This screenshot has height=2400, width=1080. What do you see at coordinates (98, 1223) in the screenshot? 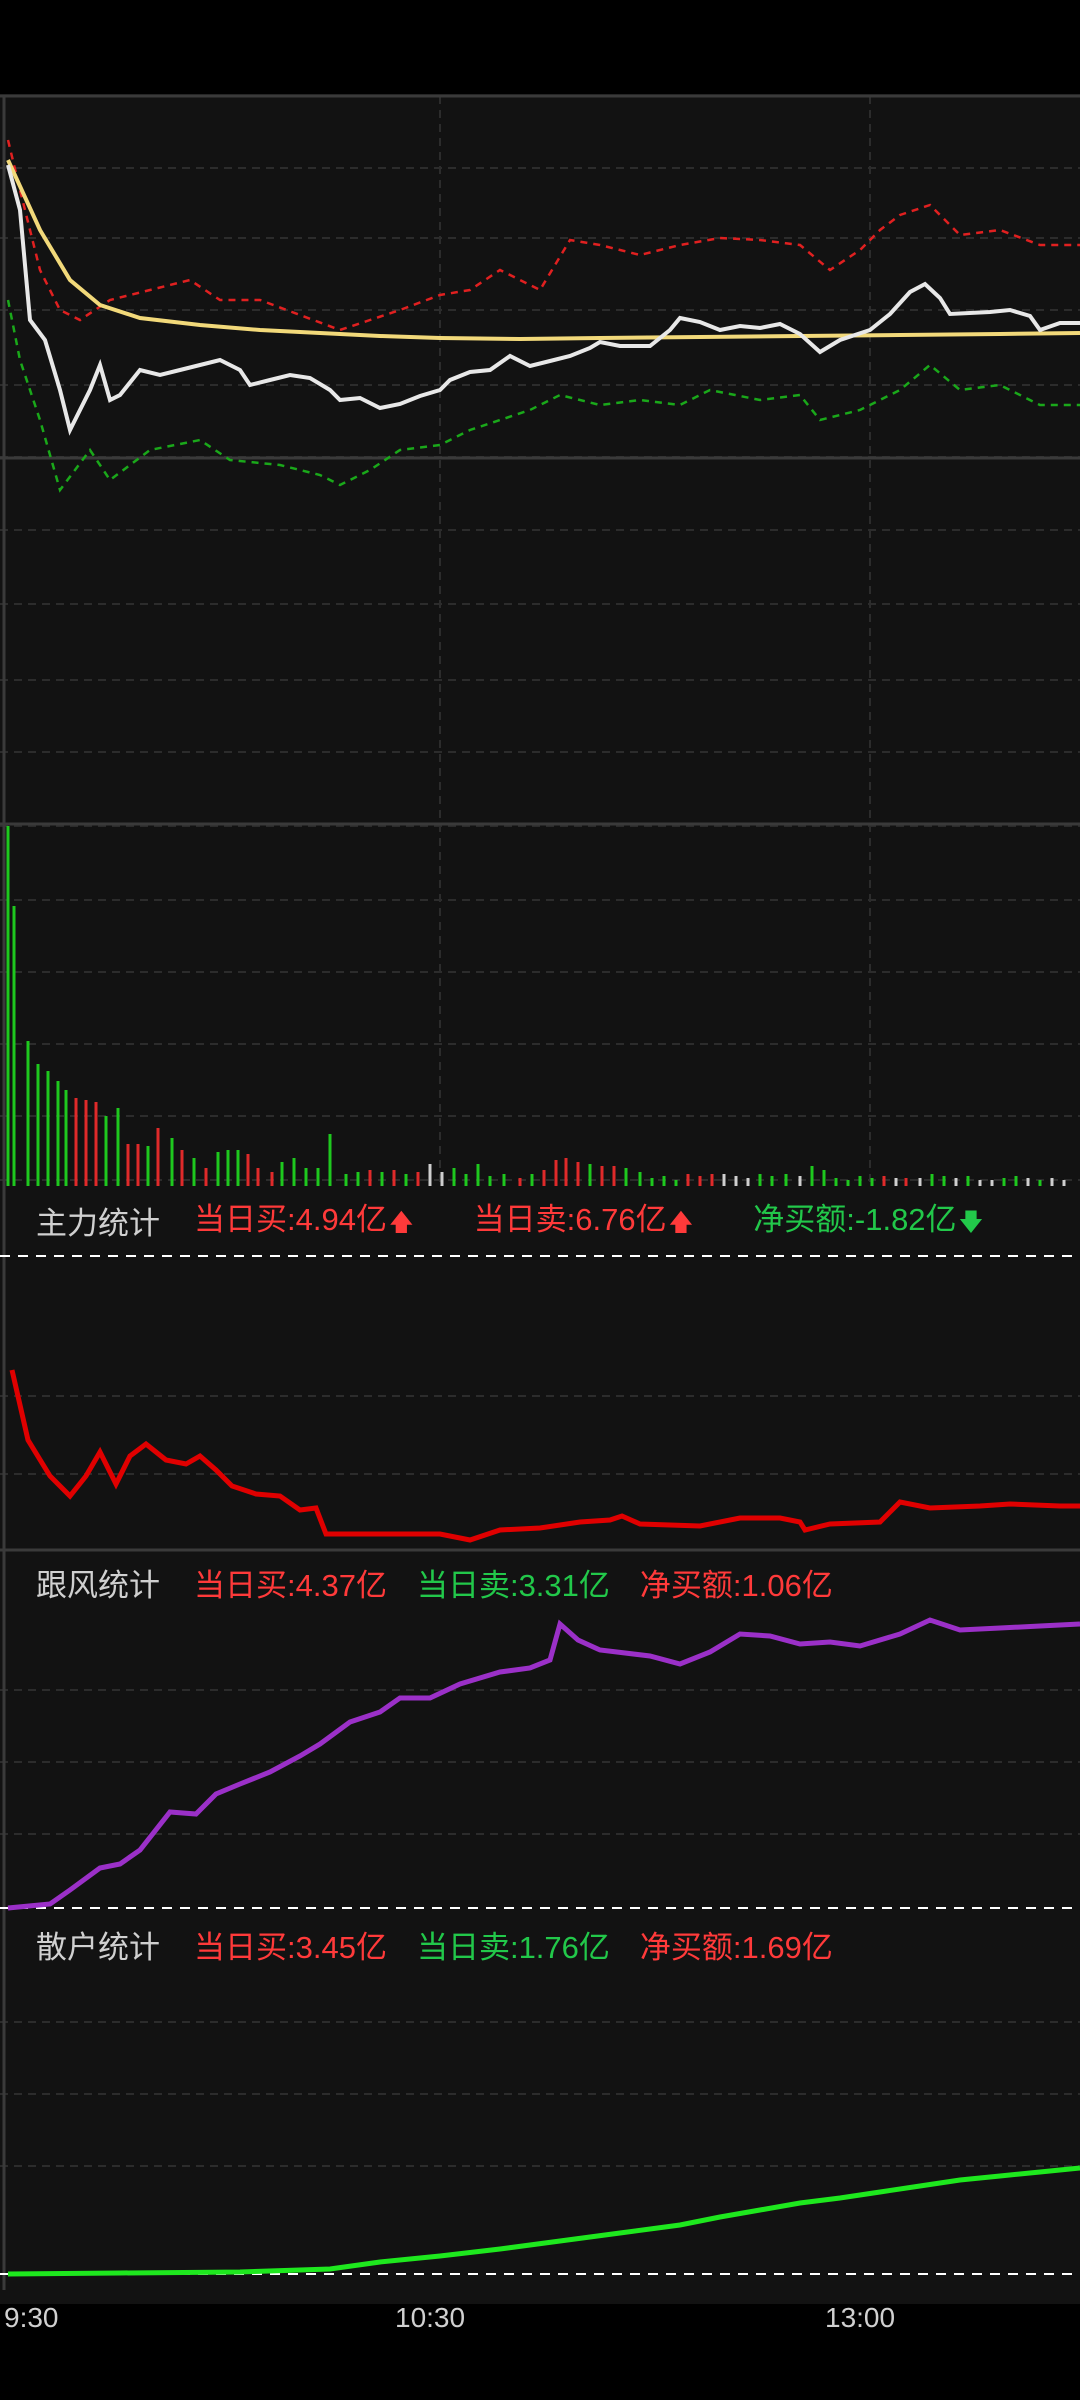
I see `main-force-label: 主力统计` at bounding box center [98, 1223].